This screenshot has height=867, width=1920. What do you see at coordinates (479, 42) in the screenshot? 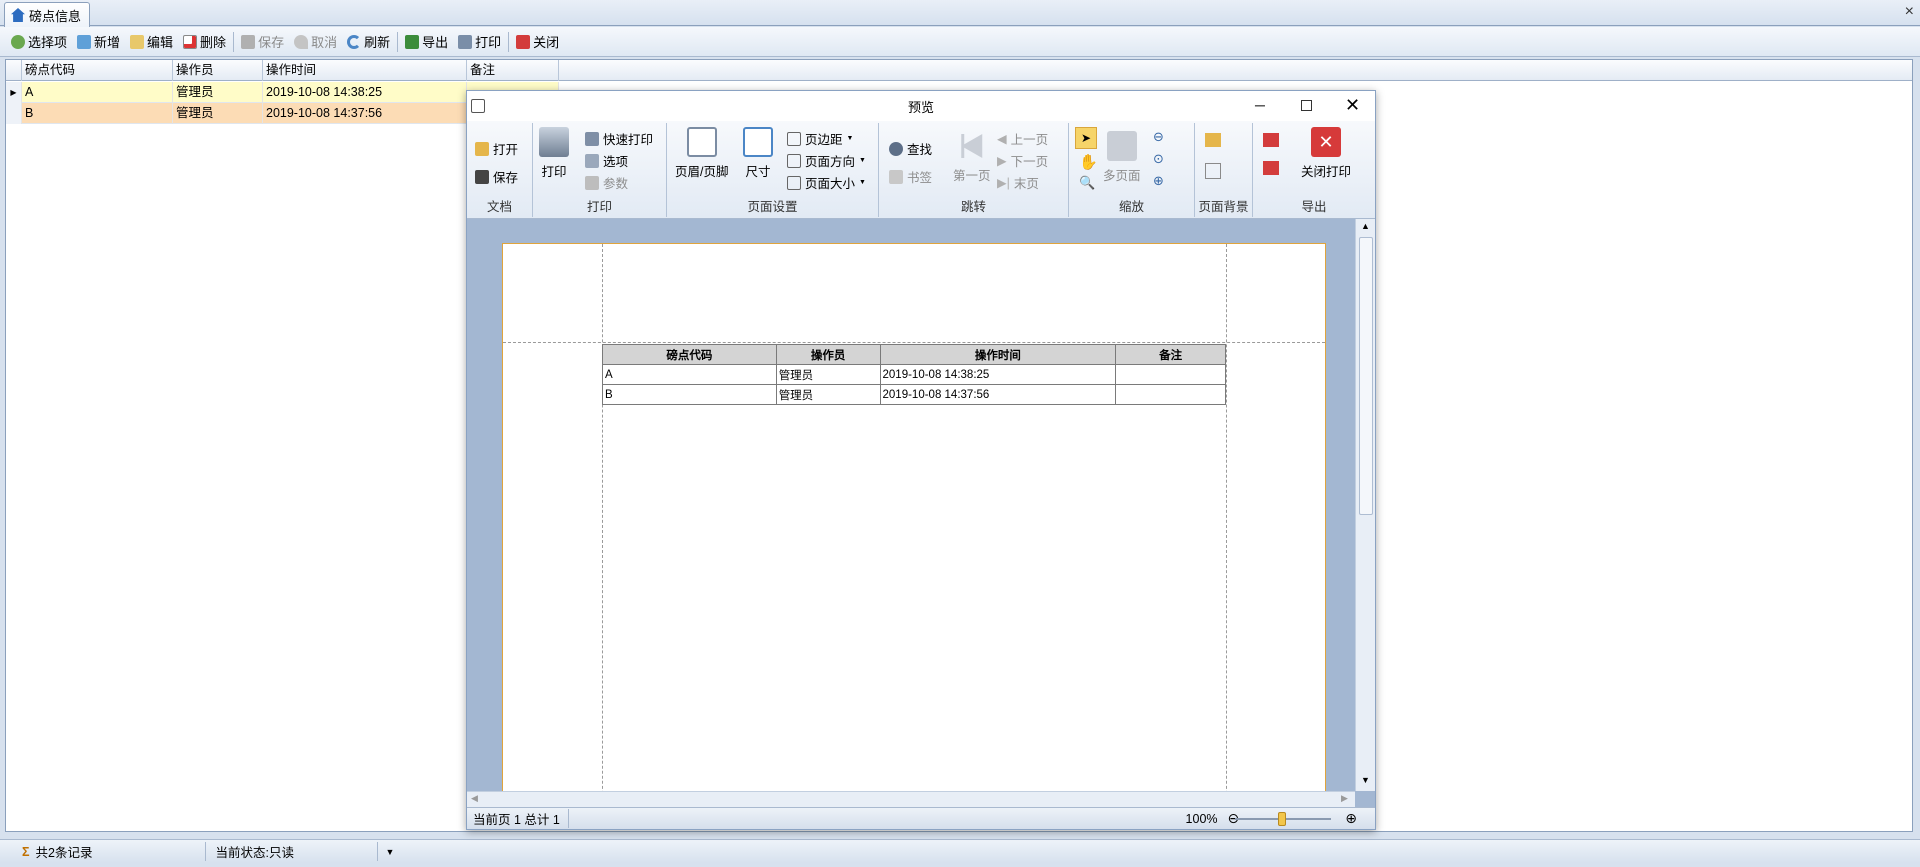
I see `print-button: 打印` at bounding box center [479, 42].